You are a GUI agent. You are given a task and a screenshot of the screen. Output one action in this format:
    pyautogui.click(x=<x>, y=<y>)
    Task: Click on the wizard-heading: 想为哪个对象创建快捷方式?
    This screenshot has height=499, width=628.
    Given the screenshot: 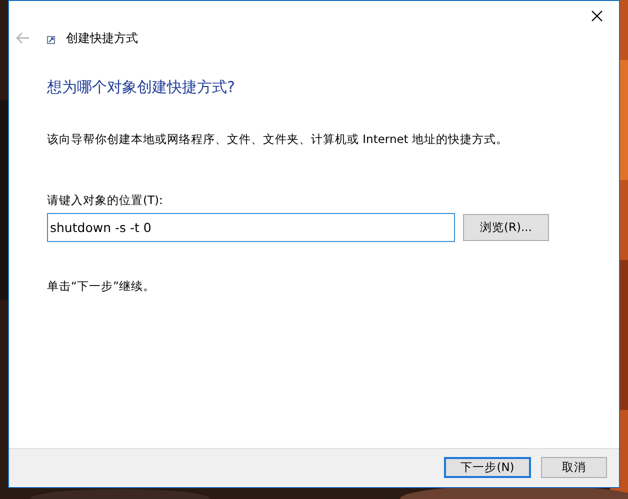 What is the action you would take?
    pyautogui.click(x=141, y=87)
    